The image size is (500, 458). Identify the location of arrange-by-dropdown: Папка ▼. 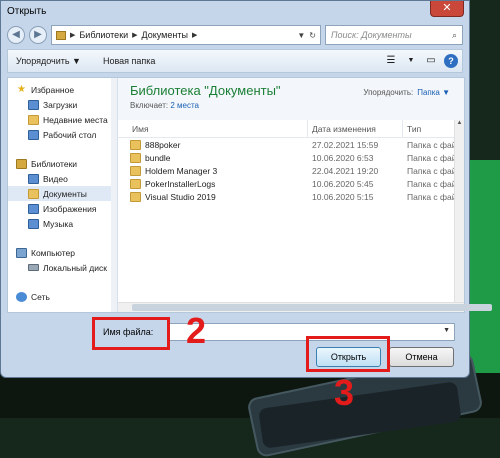
(433, 92).